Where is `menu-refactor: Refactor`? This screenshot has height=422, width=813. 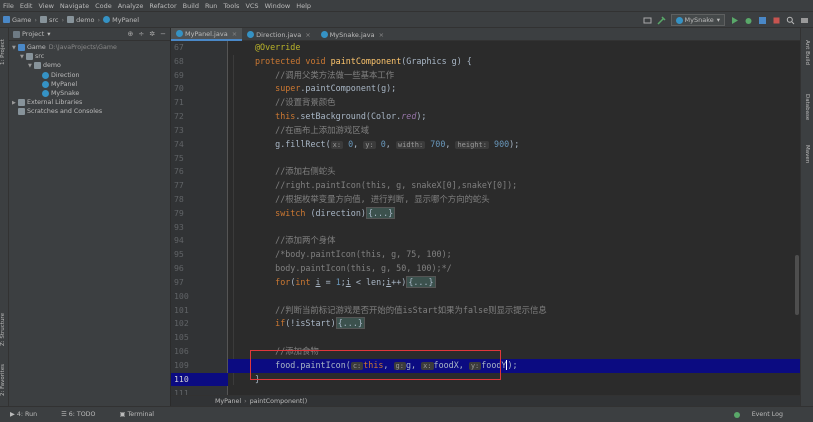 menu-refactor: Refactor is located at coordinates (162, 6).